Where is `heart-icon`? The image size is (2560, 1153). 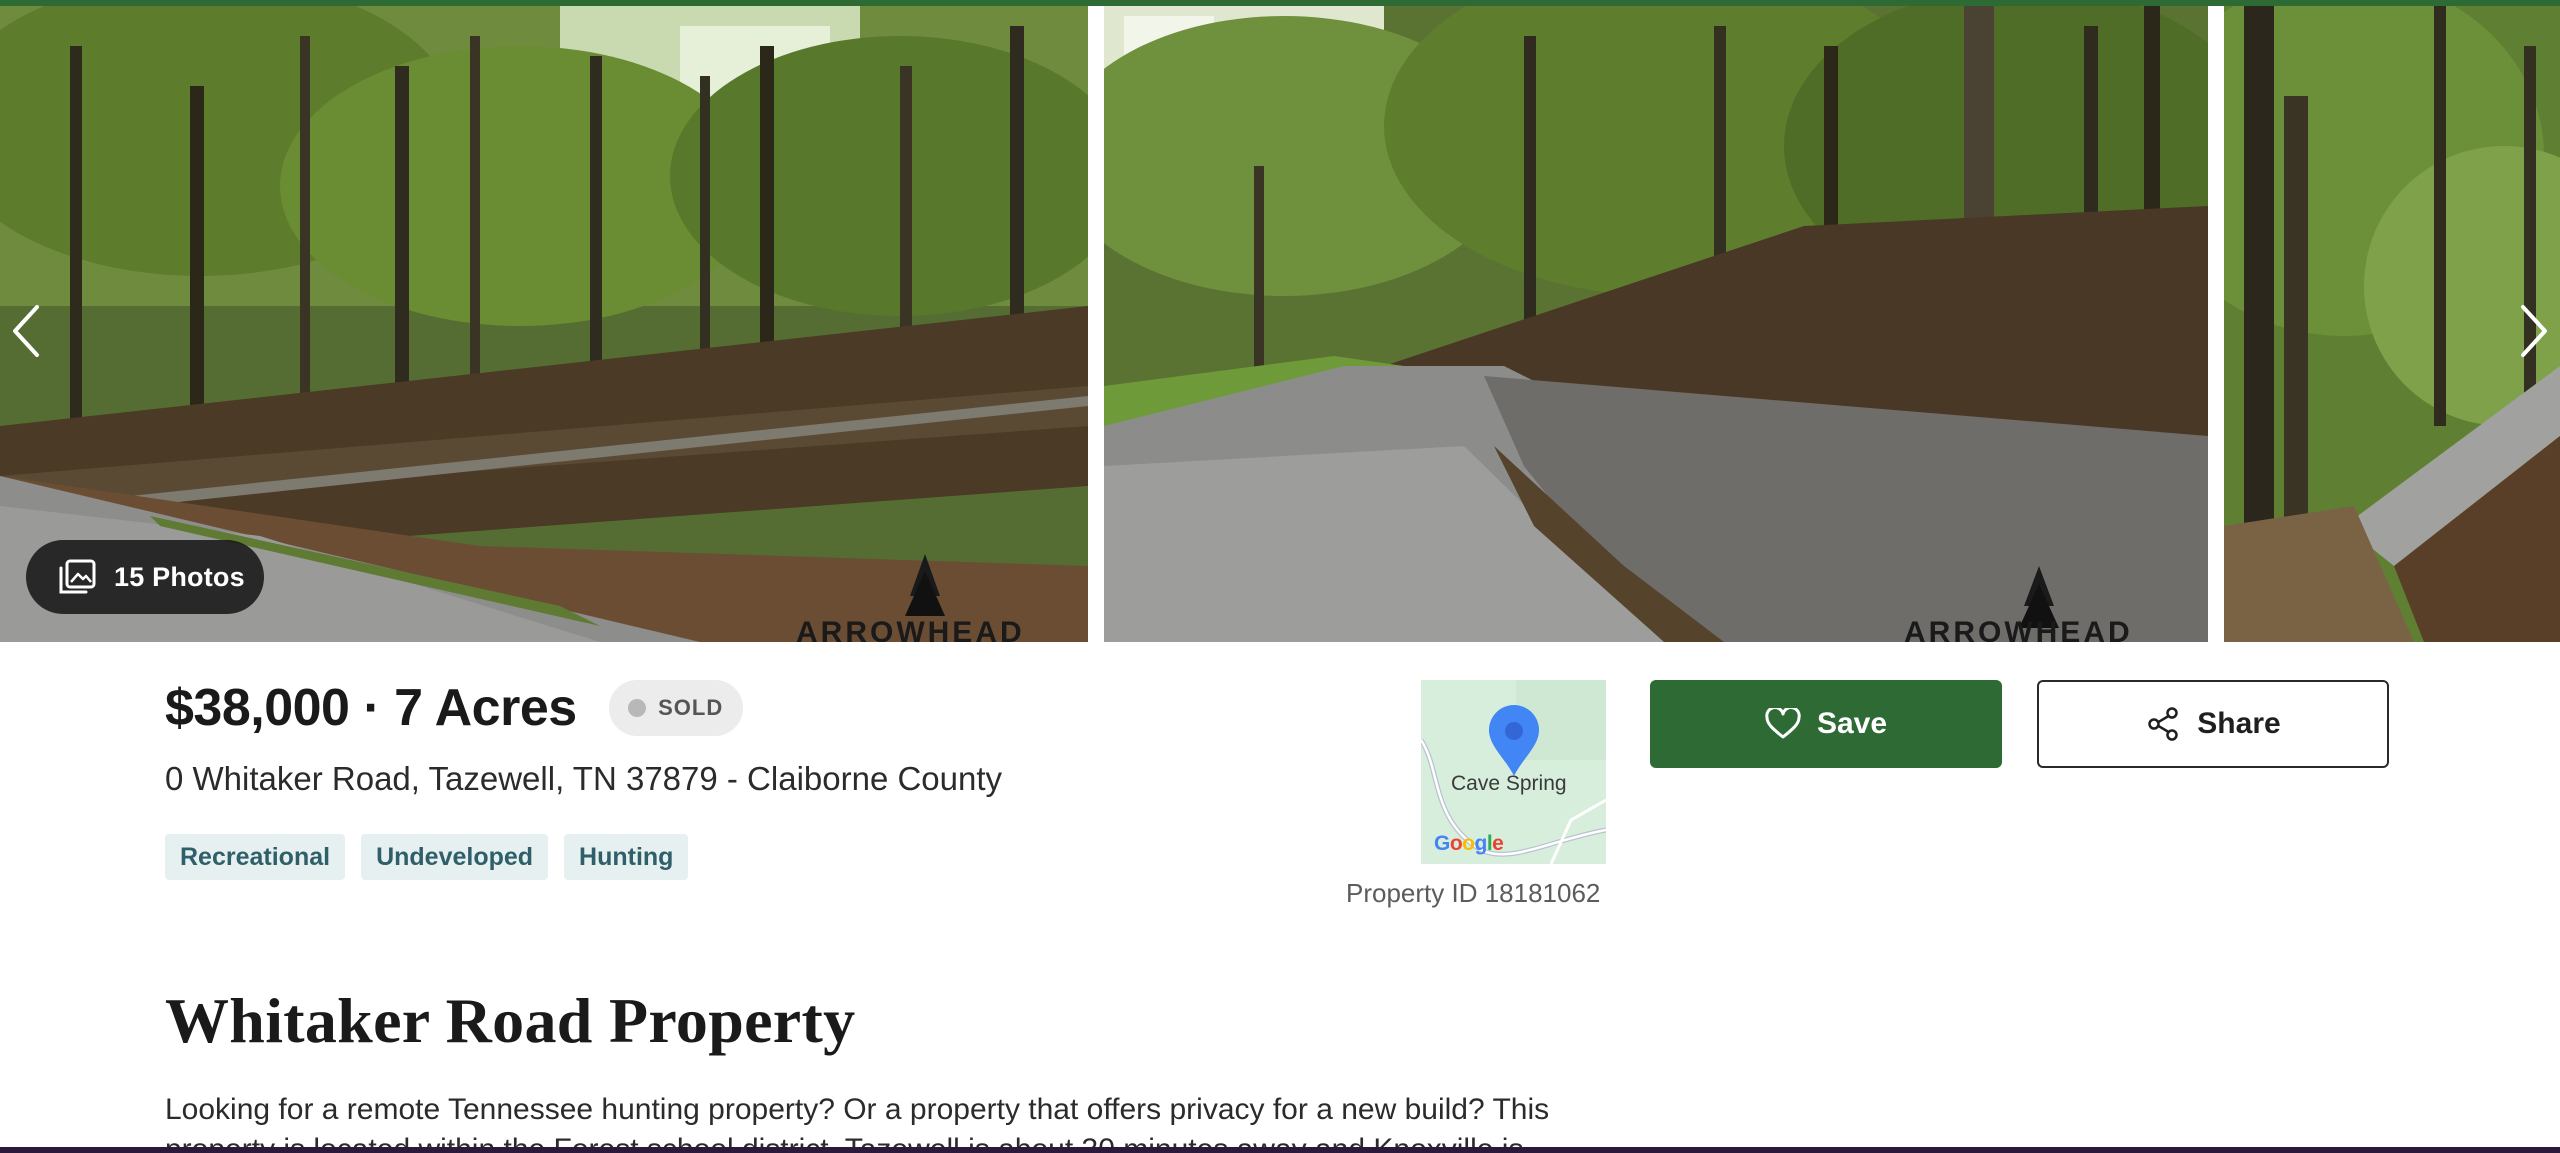
heart-icon is located at coordinates (1783, 723).